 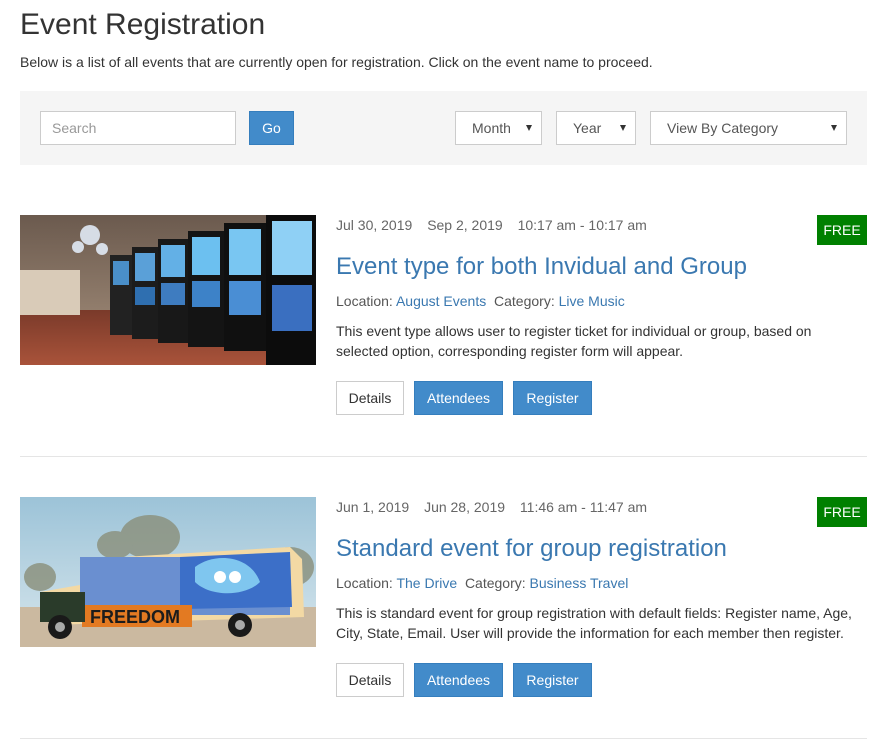 What do you see at coordinates (583, 507) in the screenshot?
I see `event-time: 11:46 am - 11:47 am` at bounding box center [583, 507].